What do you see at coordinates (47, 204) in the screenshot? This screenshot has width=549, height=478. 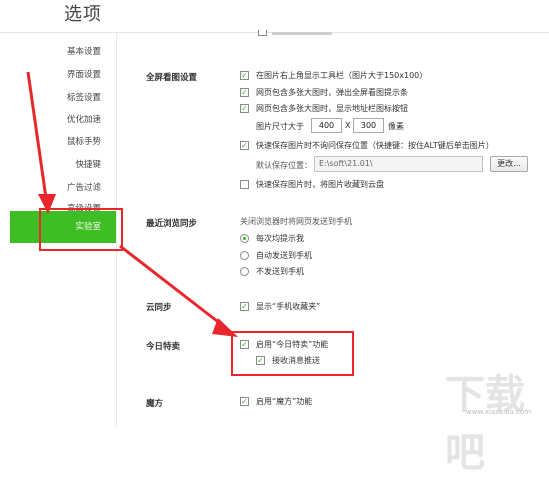 I see `arrow-head-lab` at bounding box center [47, 204].